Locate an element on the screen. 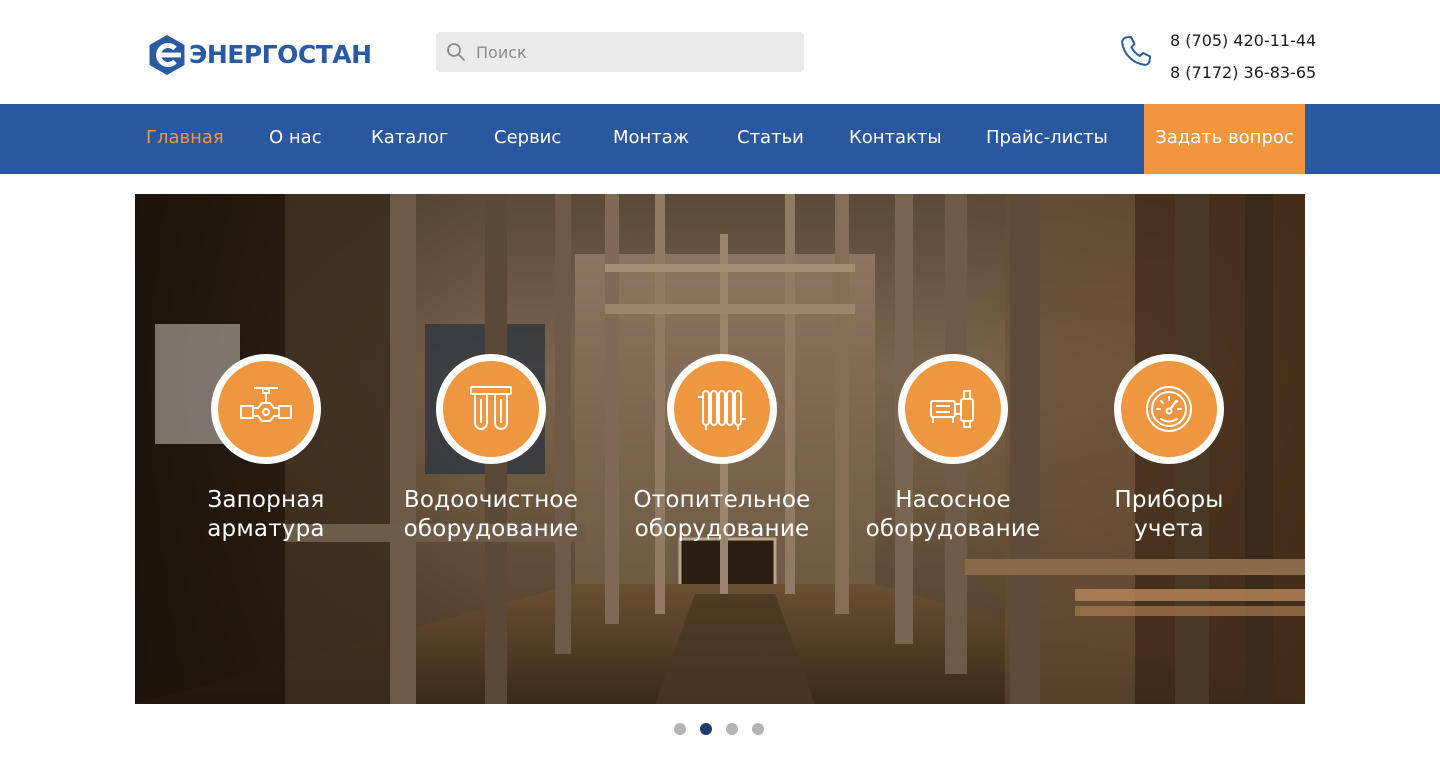 The image size is (1440, 761). nav-item-service: Сервис is located at coordinates (527, 139).